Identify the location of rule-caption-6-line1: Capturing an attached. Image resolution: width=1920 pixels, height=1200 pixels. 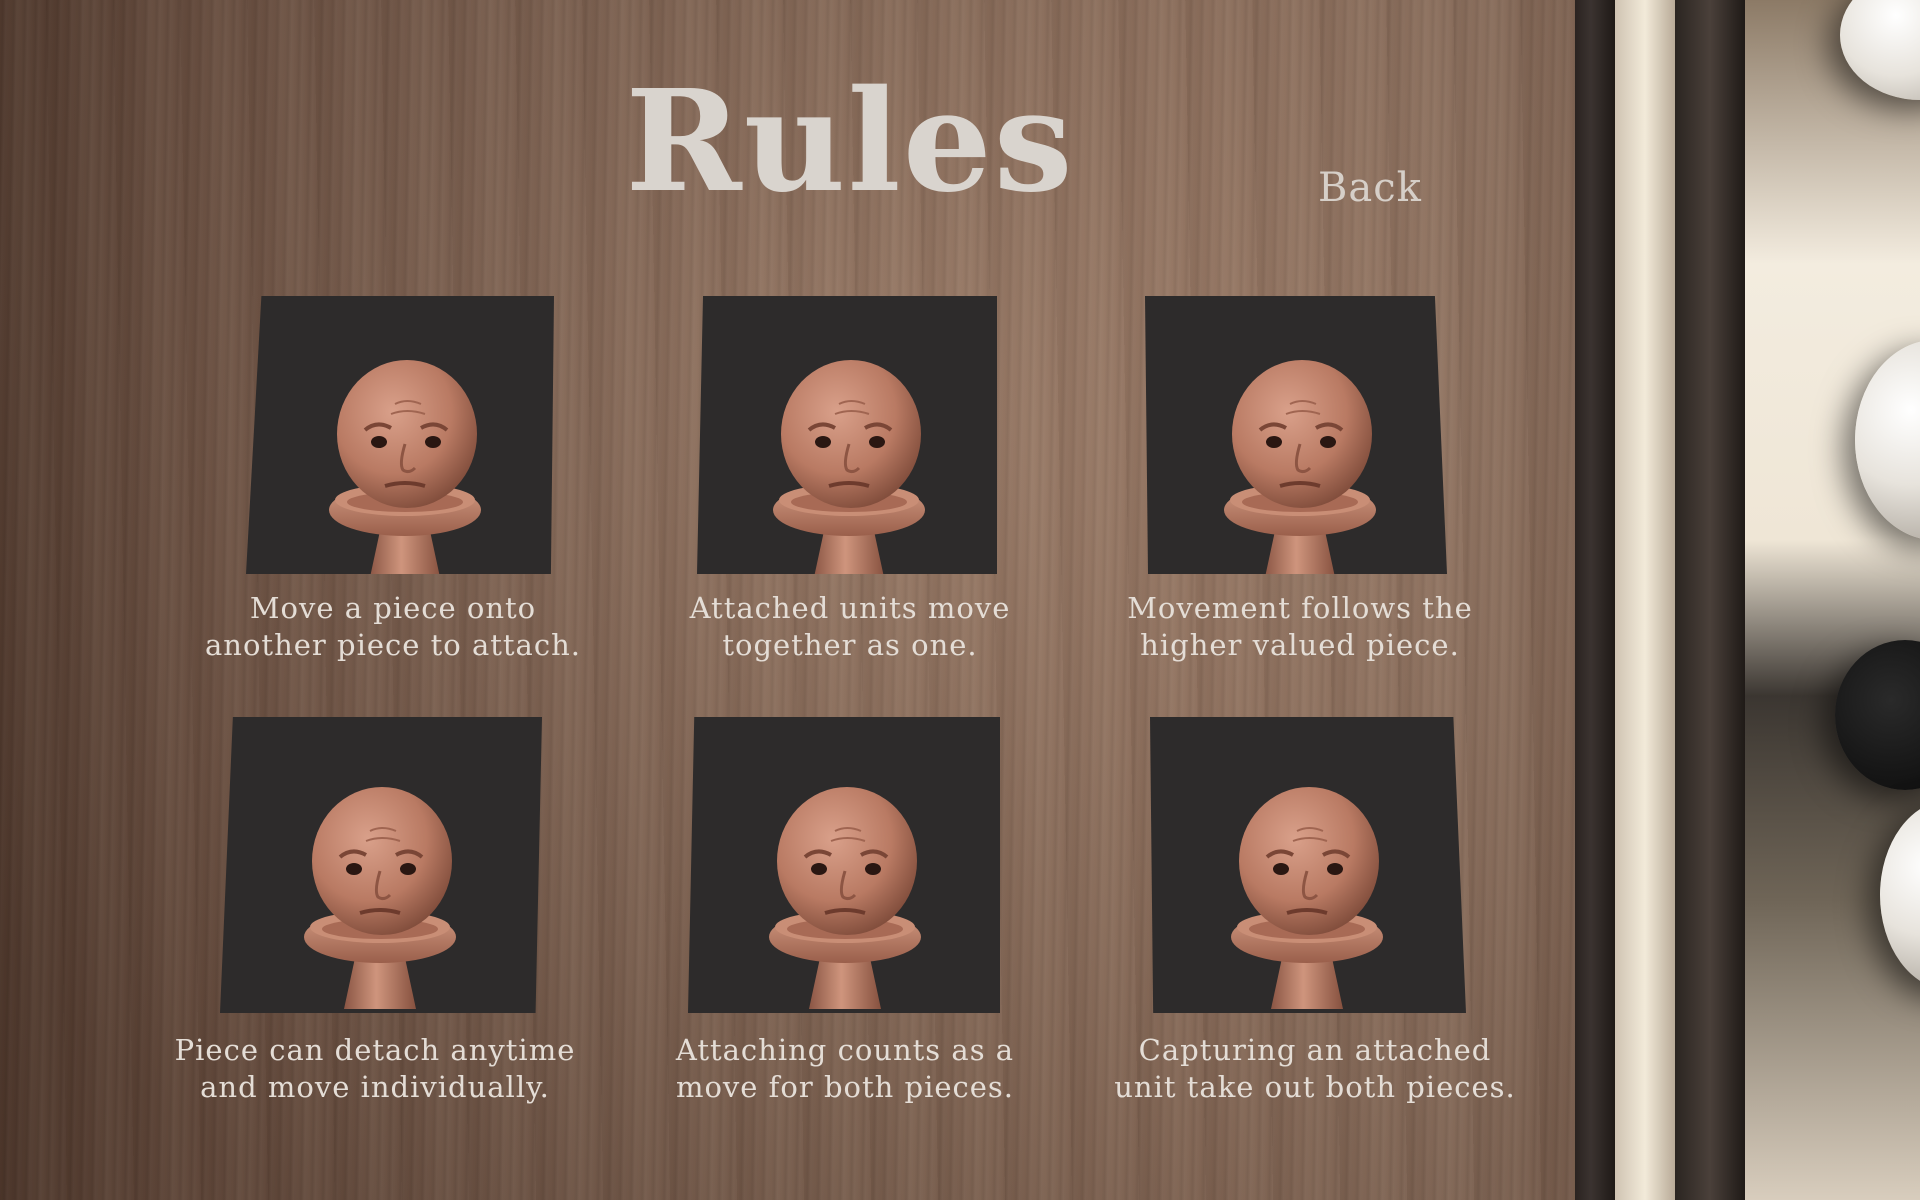
(1315, 1050).